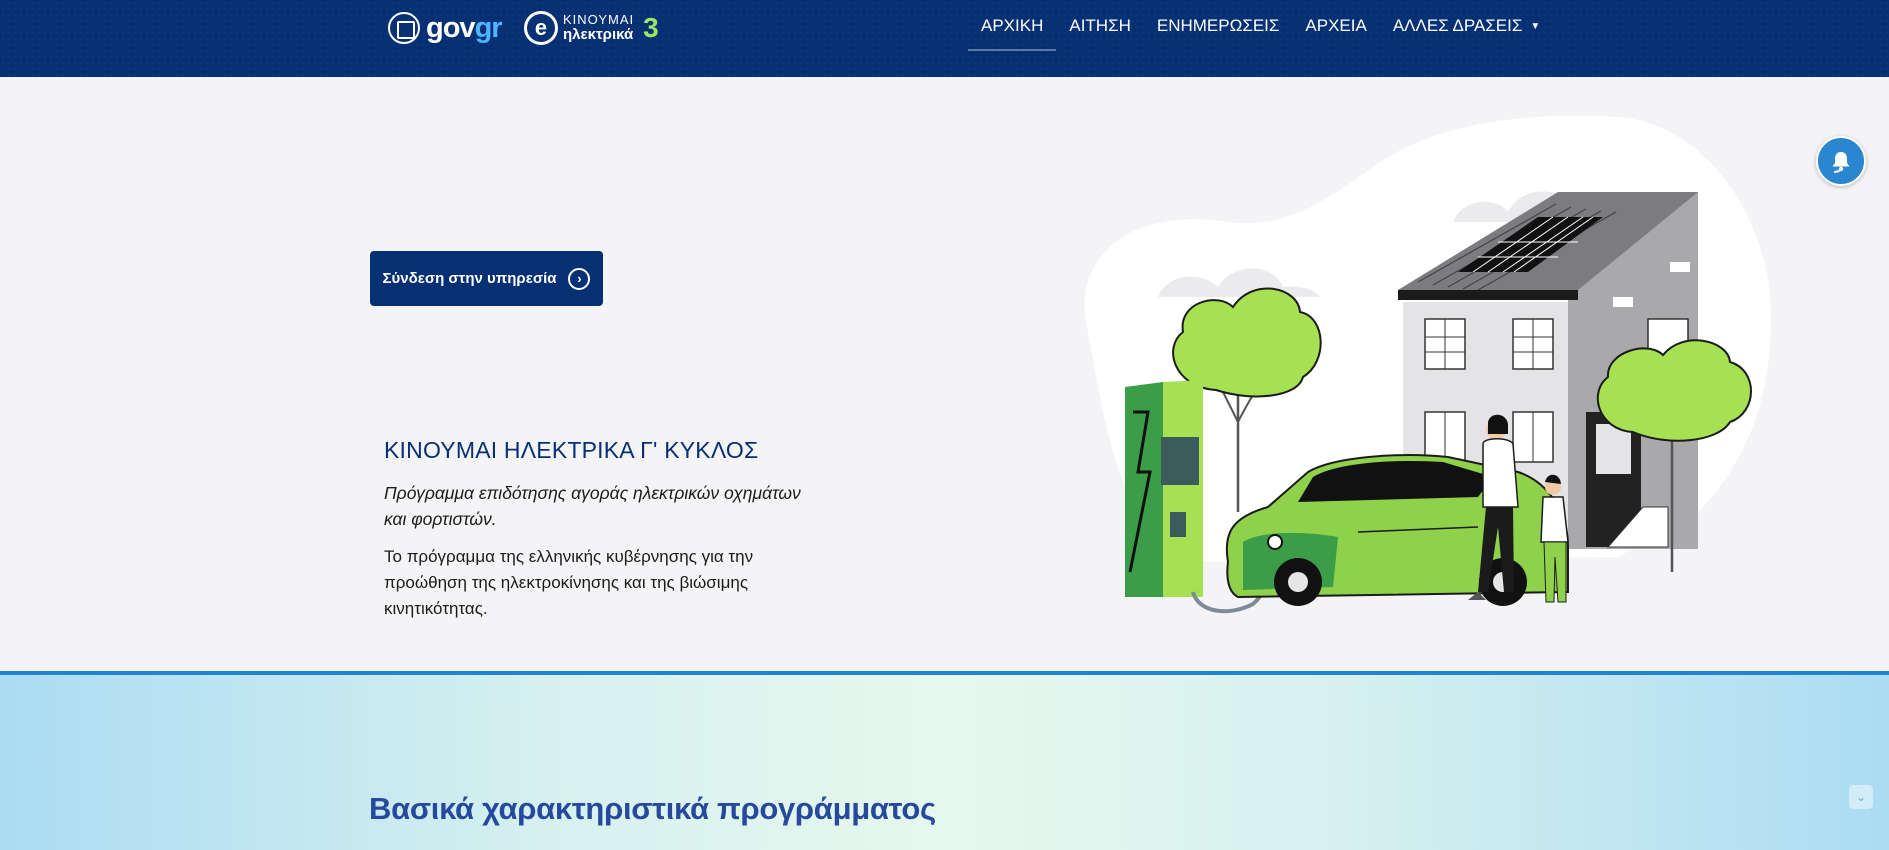 This screenshot has width=1889, height=850. I want to click on login-button-label: Σύνδεση στην υπηρεσία, so click(469, 278).